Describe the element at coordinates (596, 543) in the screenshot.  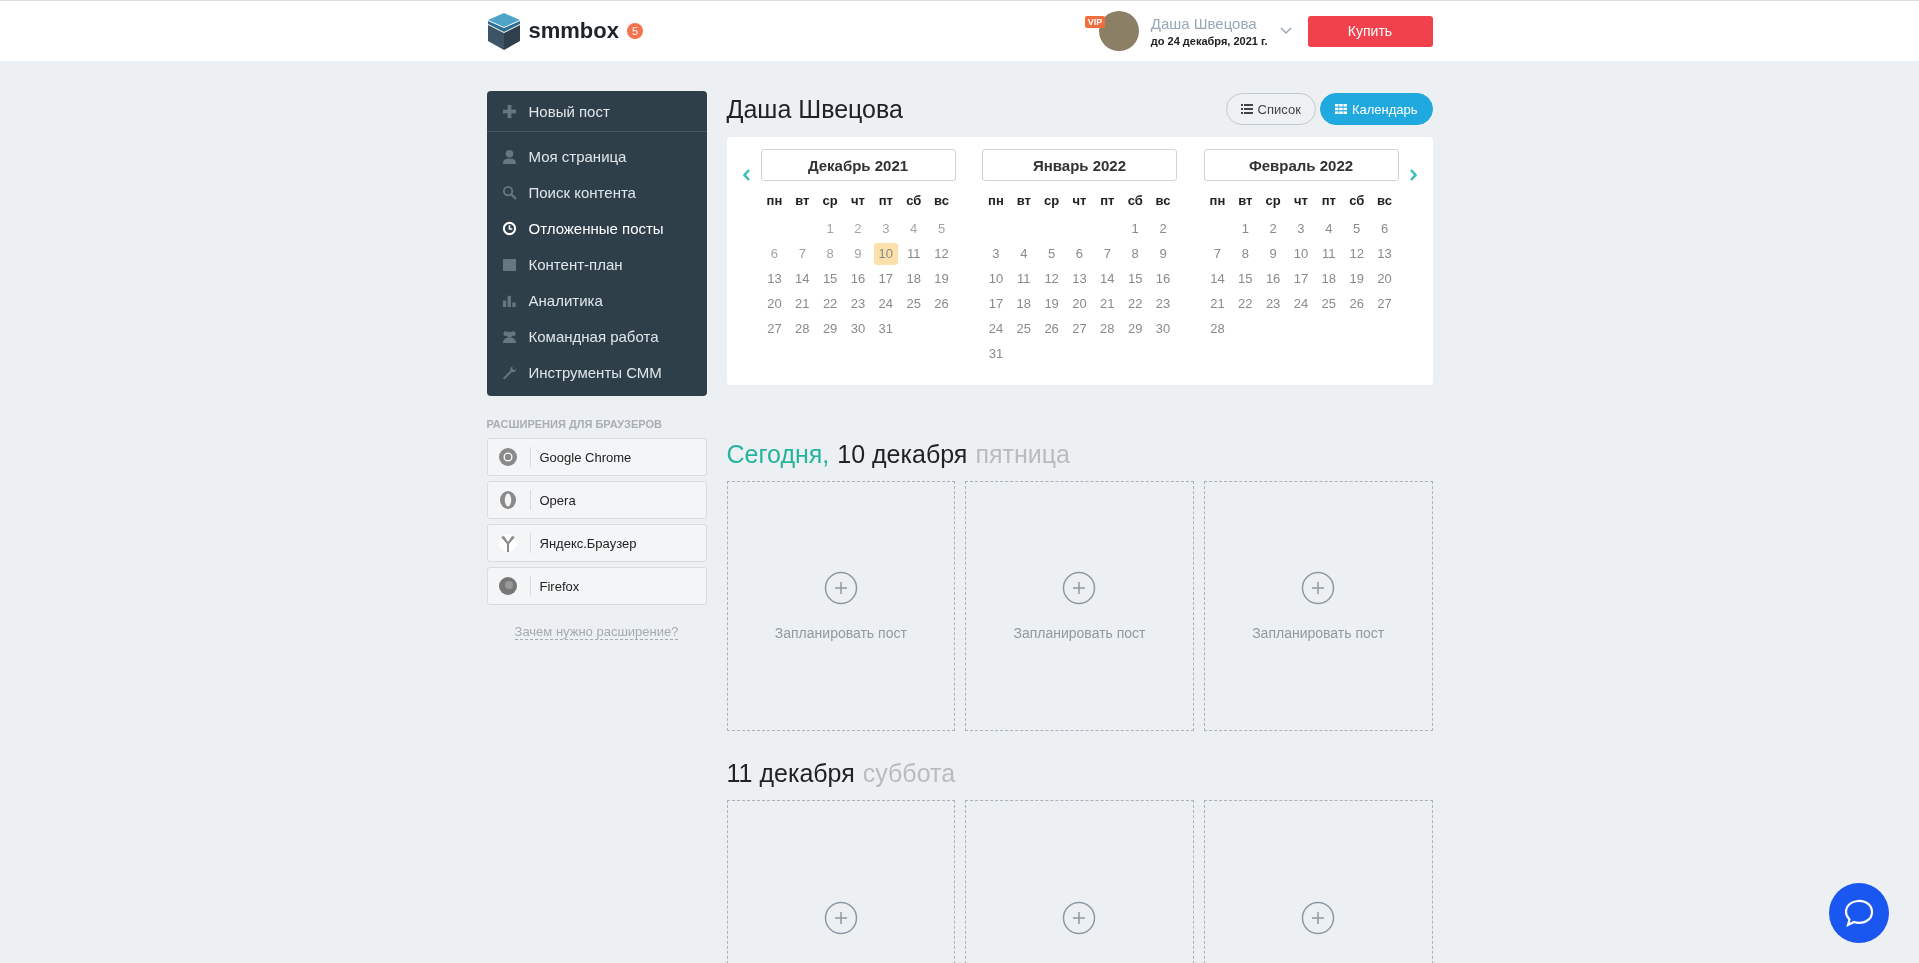
I see `extension-button: Яндекс.Браузер` at that location.